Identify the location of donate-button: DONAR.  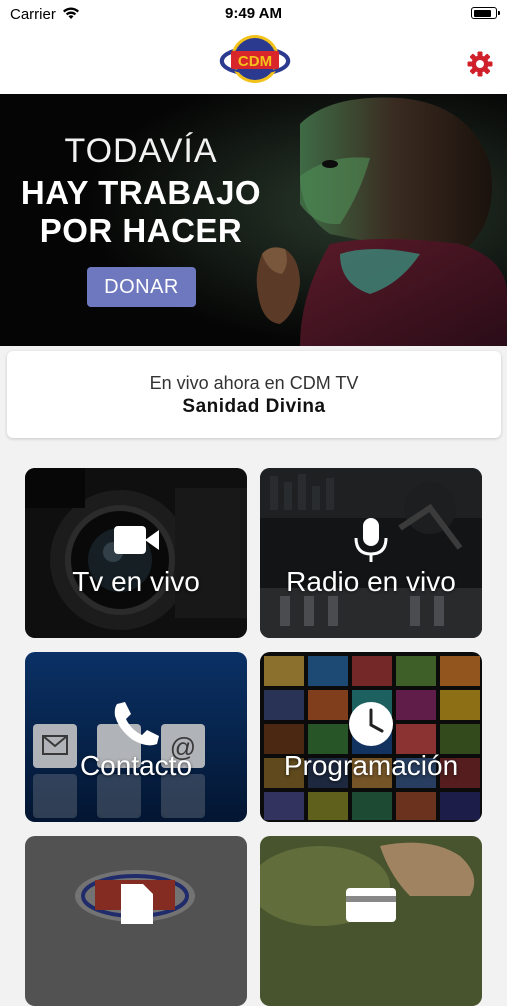
(141, 287).